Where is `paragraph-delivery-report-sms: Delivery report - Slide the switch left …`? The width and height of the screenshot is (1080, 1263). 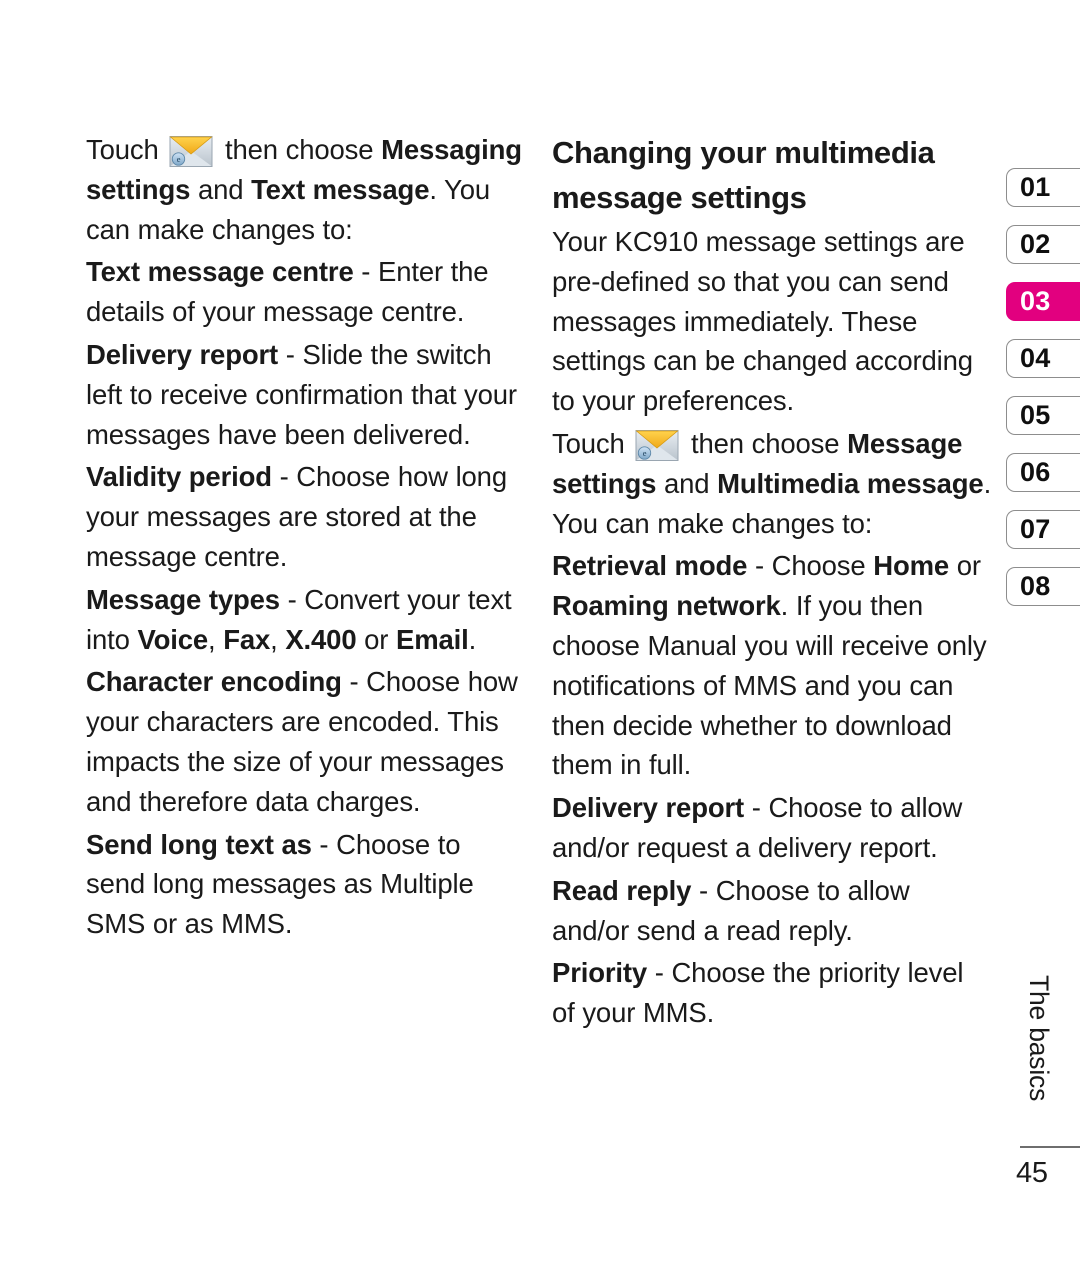 paragraph-delivery-report-sms: Delivery report - Slide the switch left … is located at coordinates (306, 394).